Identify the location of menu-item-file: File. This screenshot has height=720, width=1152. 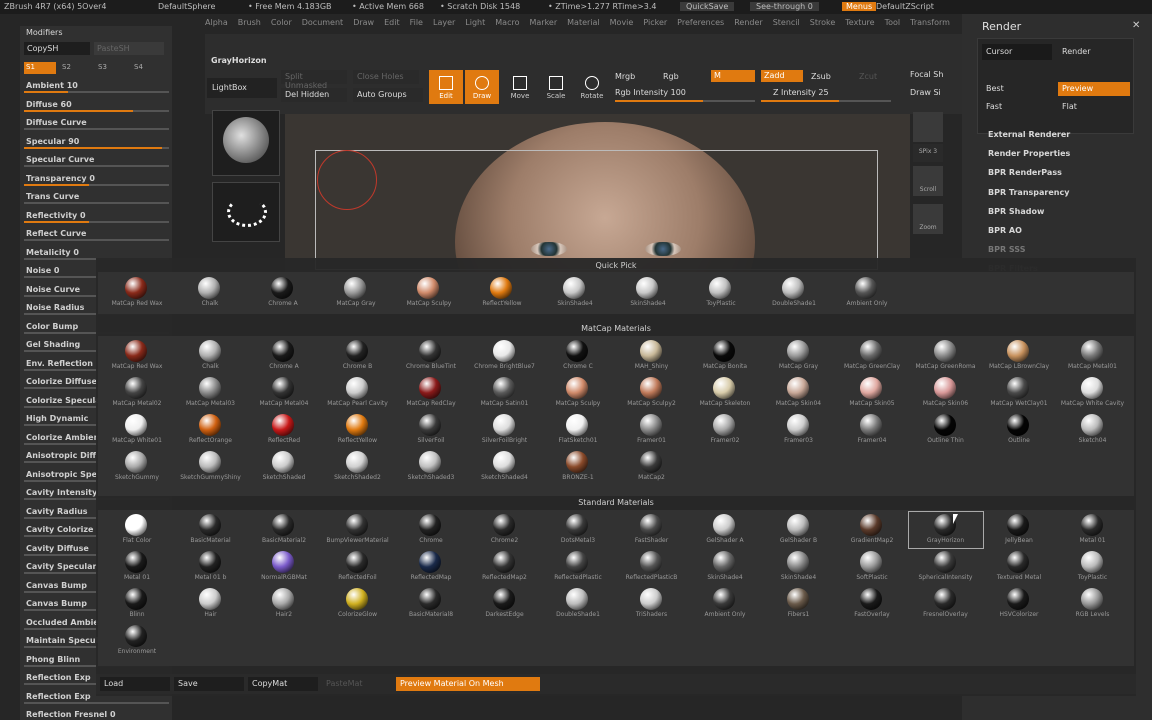
(416, 22).